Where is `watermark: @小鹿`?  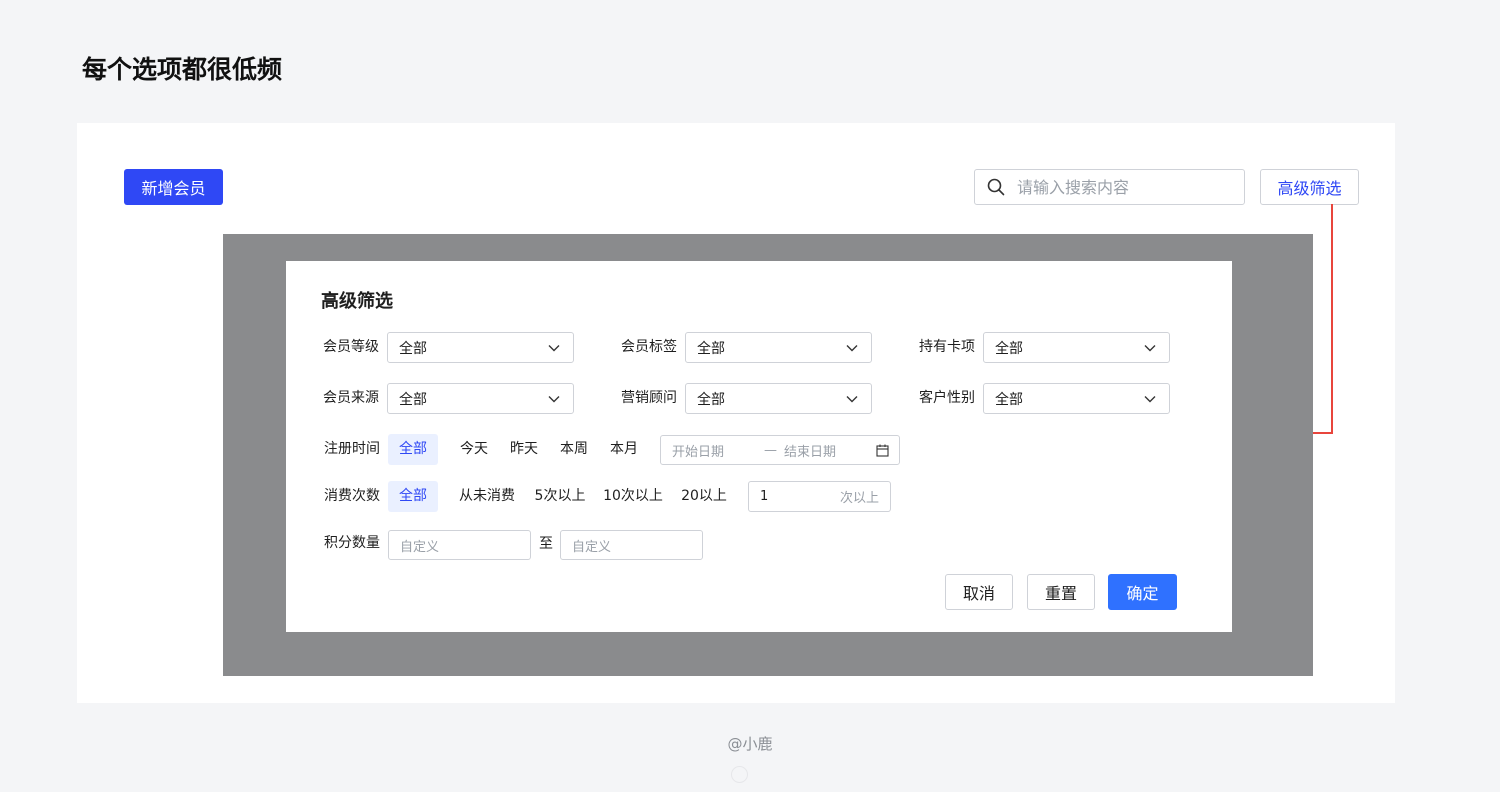
watermark: @小鹿 is located at coordinates (750, 744).